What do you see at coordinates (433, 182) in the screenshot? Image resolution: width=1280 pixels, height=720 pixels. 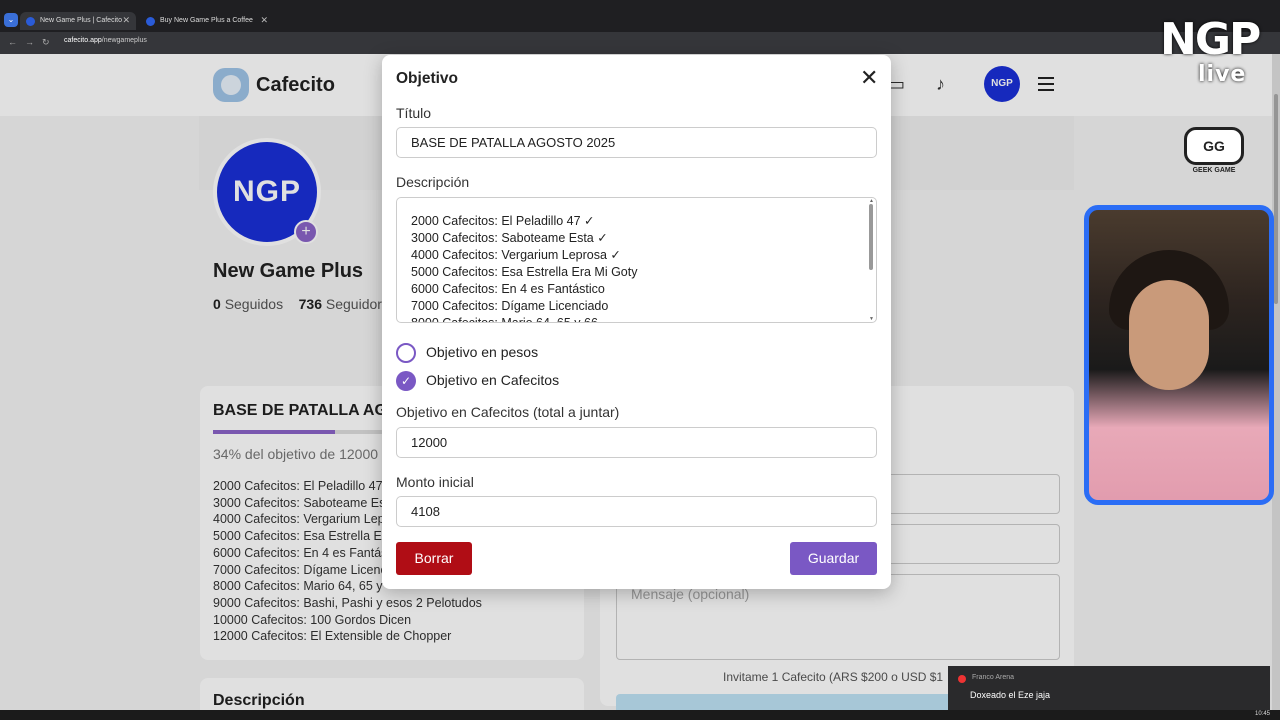 I see `description-label: Descripción` at bounding box center [433, 182].